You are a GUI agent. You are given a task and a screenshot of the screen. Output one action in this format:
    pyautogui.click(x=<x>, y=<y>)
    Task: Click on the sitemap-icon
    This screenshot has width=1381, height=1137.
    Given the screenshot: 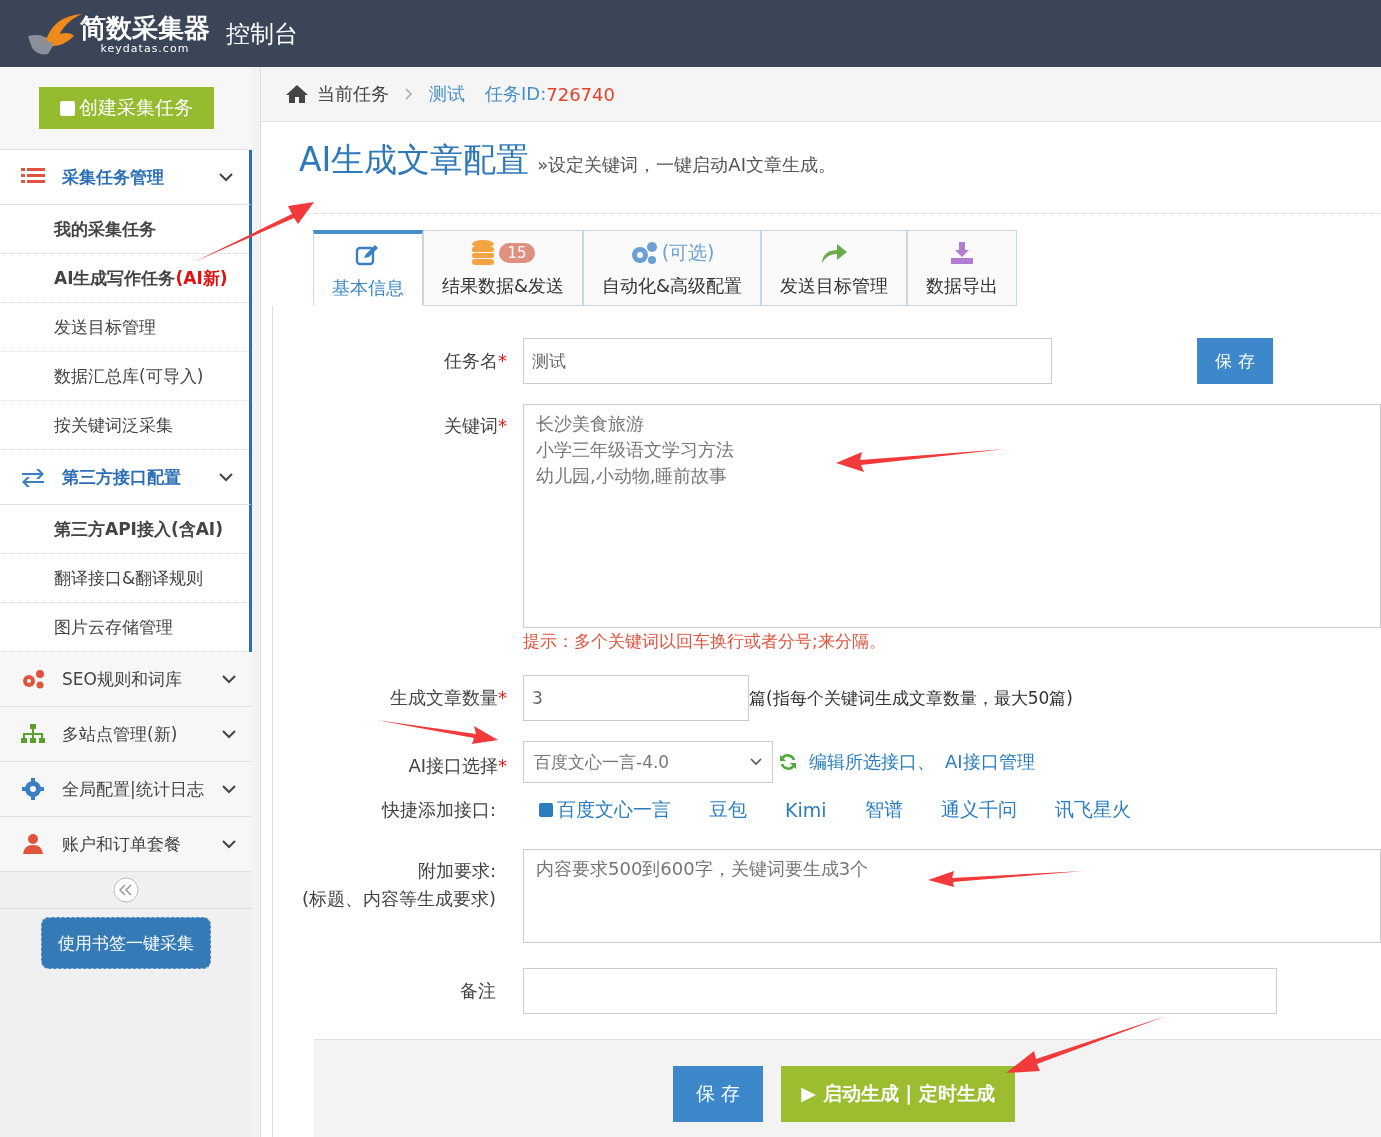 What is the action you would take?
    pyautogui.click(x=33, y=734)
    